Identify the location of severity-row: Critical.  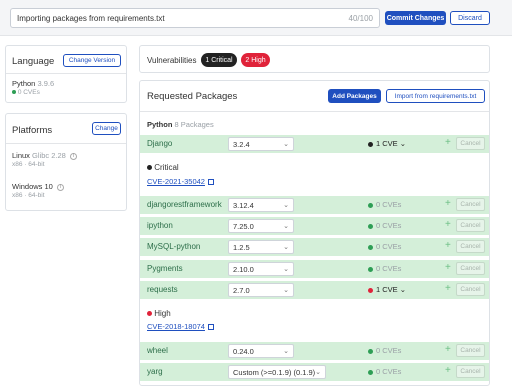
(163, 167).